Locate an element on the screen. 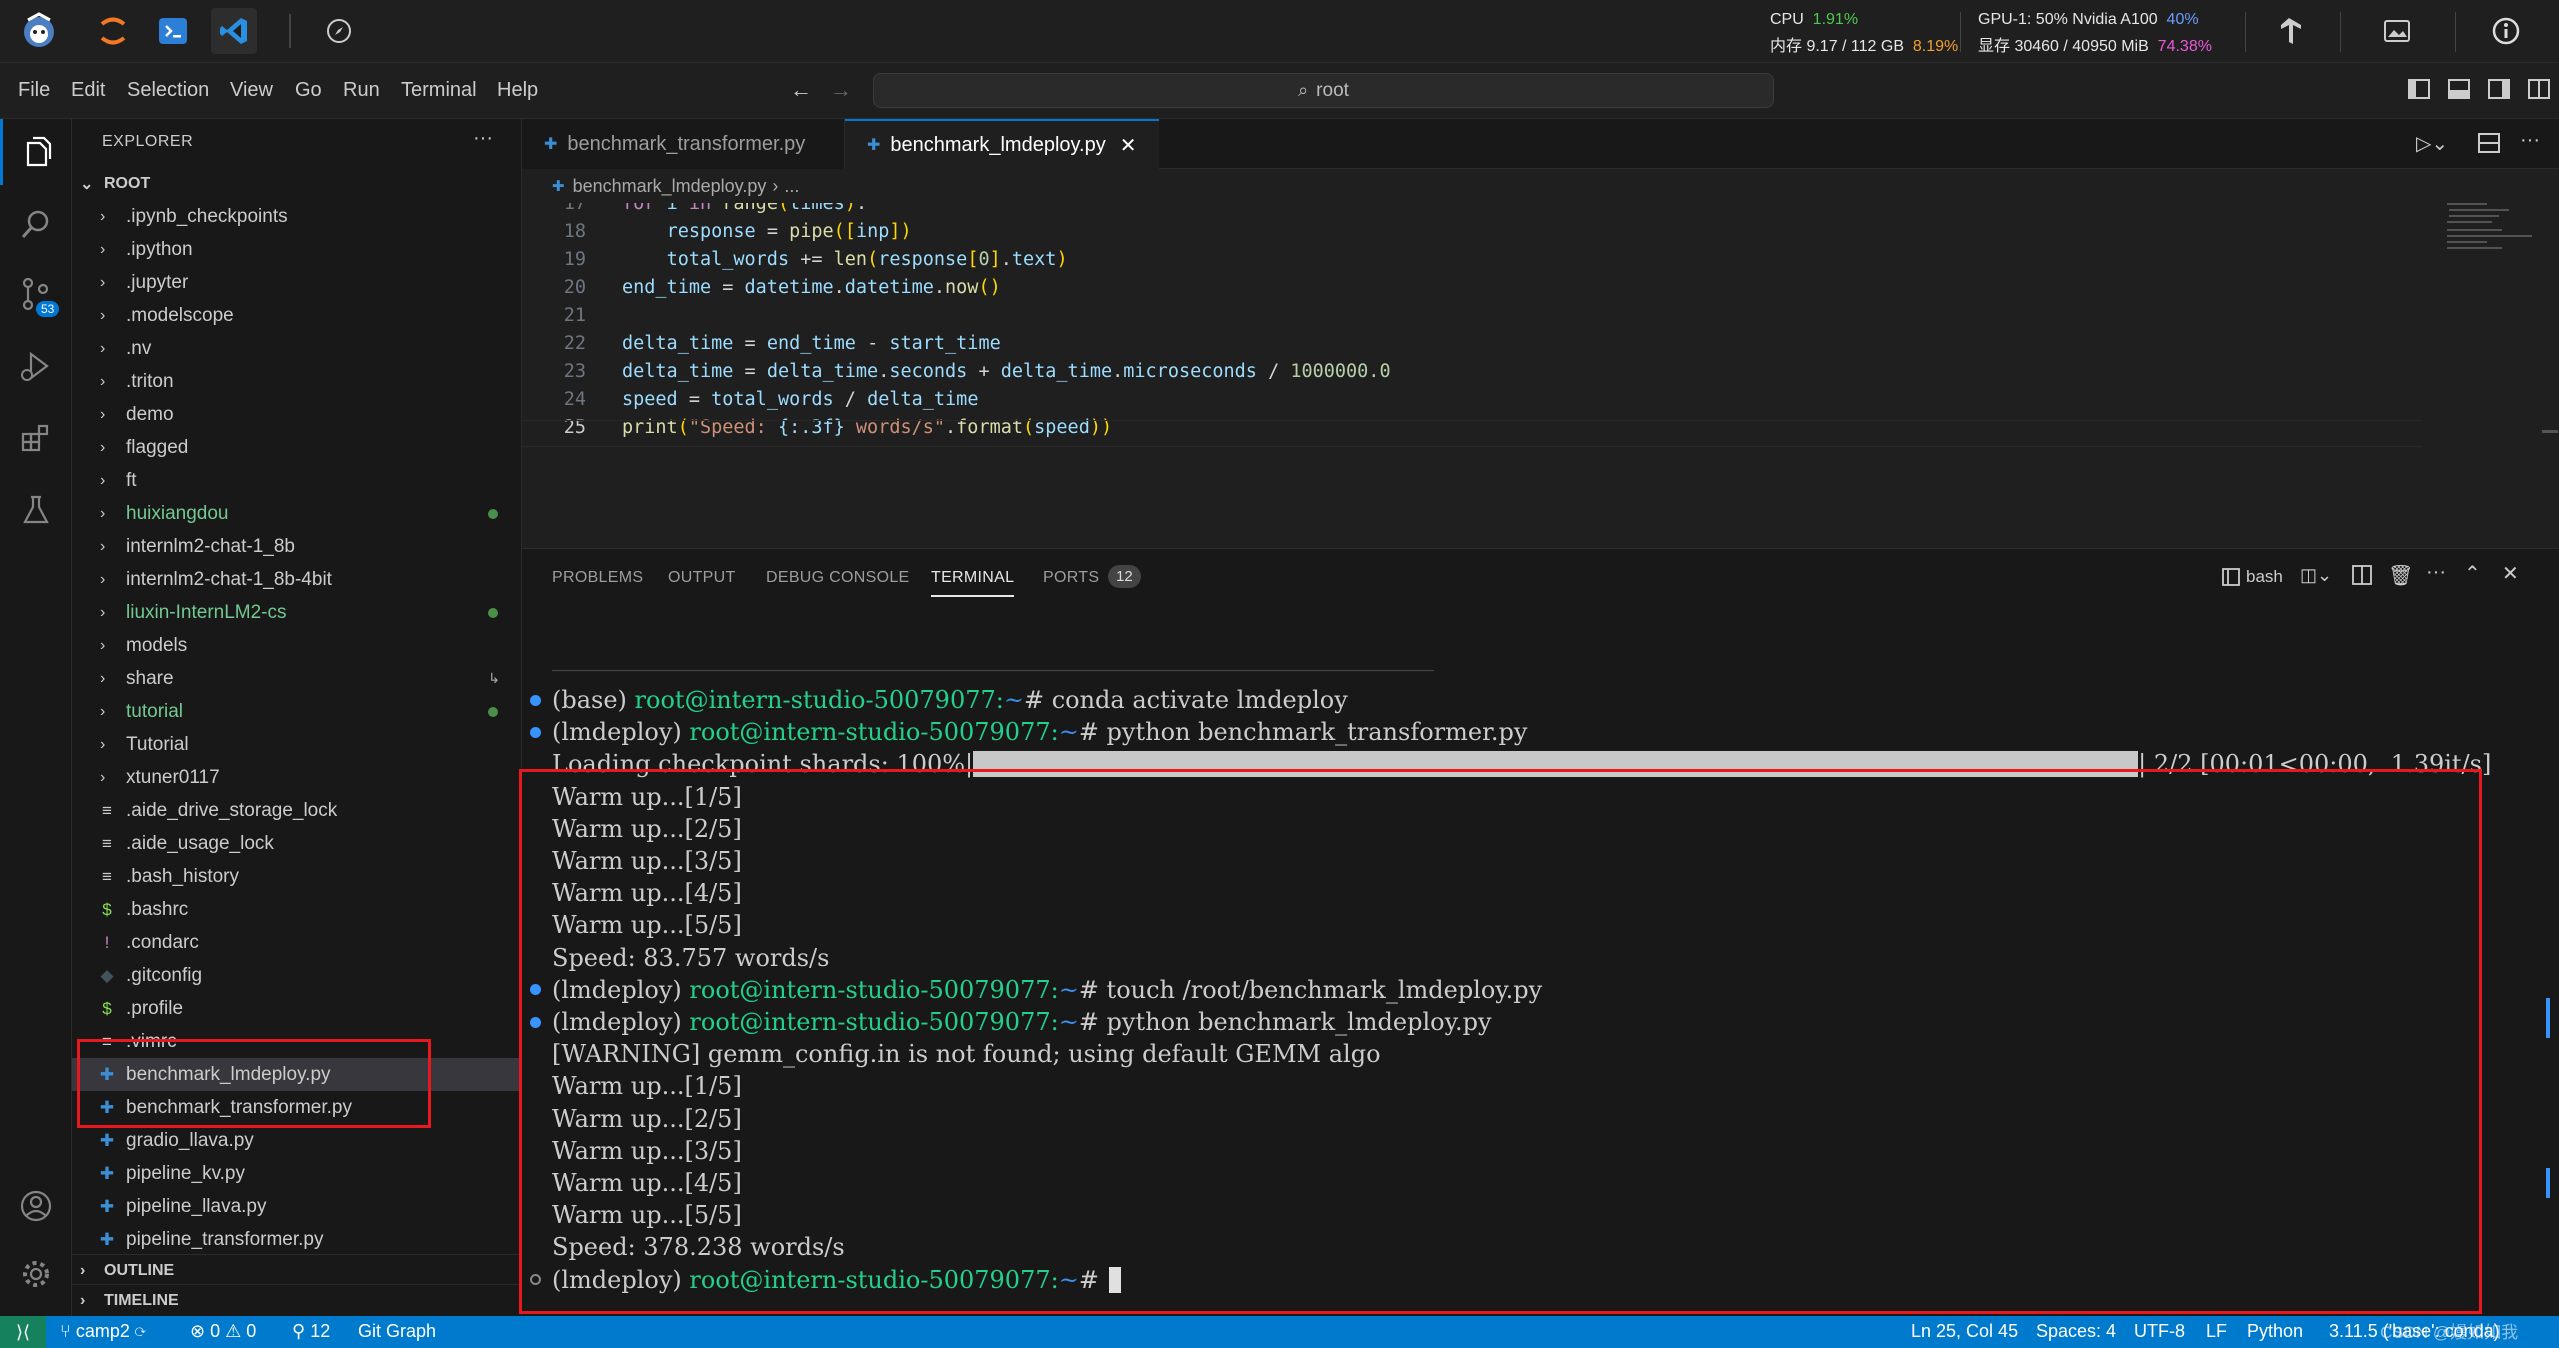 This screenshot has width=2559, height=1348. tree-folder-item: › huixiangdou is located at coordinates (296, 513).